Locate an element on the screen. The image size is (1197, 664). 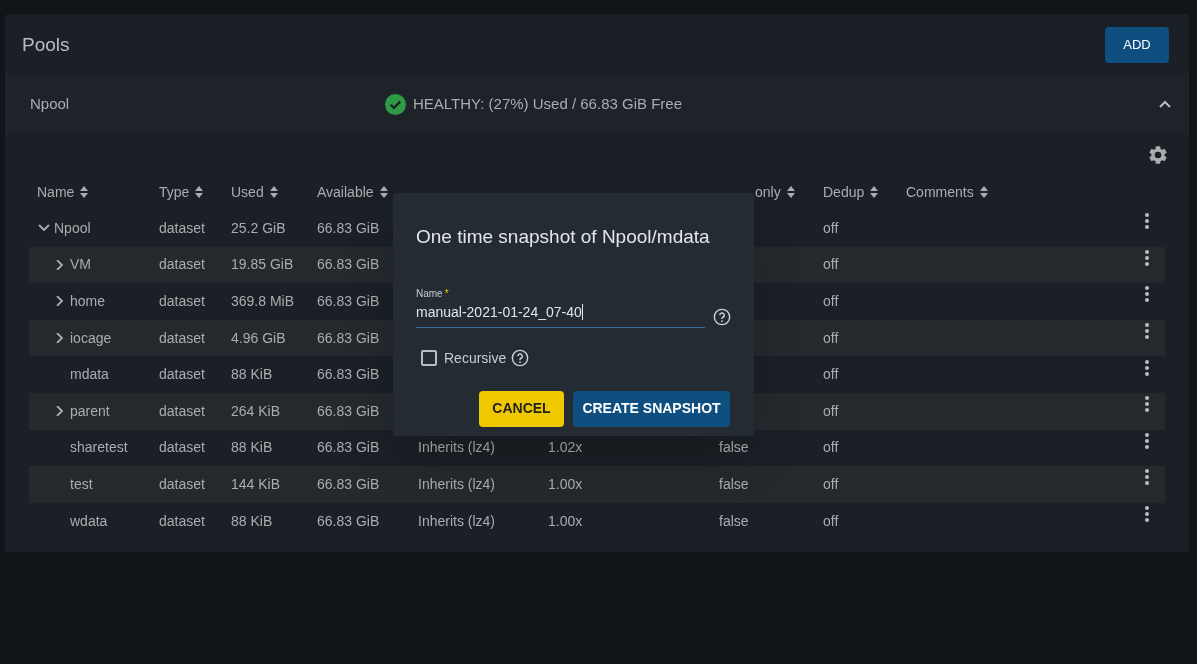
pool-name: Npool is located at coordinates (50, 103).